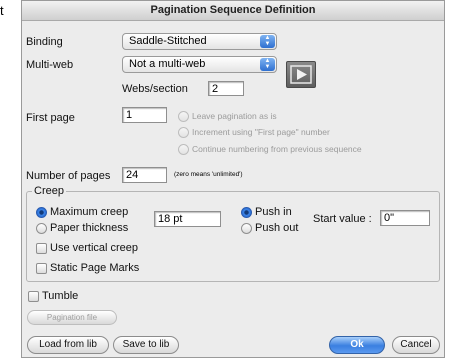 Image resolution: width=451 pixels, height=362 pixels. What do you see at coordinates (226, 88) in the screenshot?
I see `webs-section-field: 2` at bounding box center [226, 88].